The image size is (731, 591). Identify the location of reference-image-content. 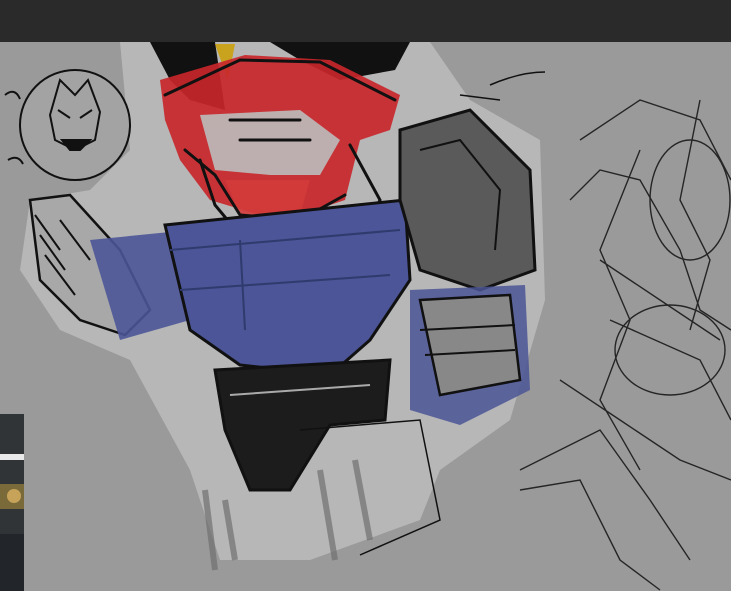
(12, 502).